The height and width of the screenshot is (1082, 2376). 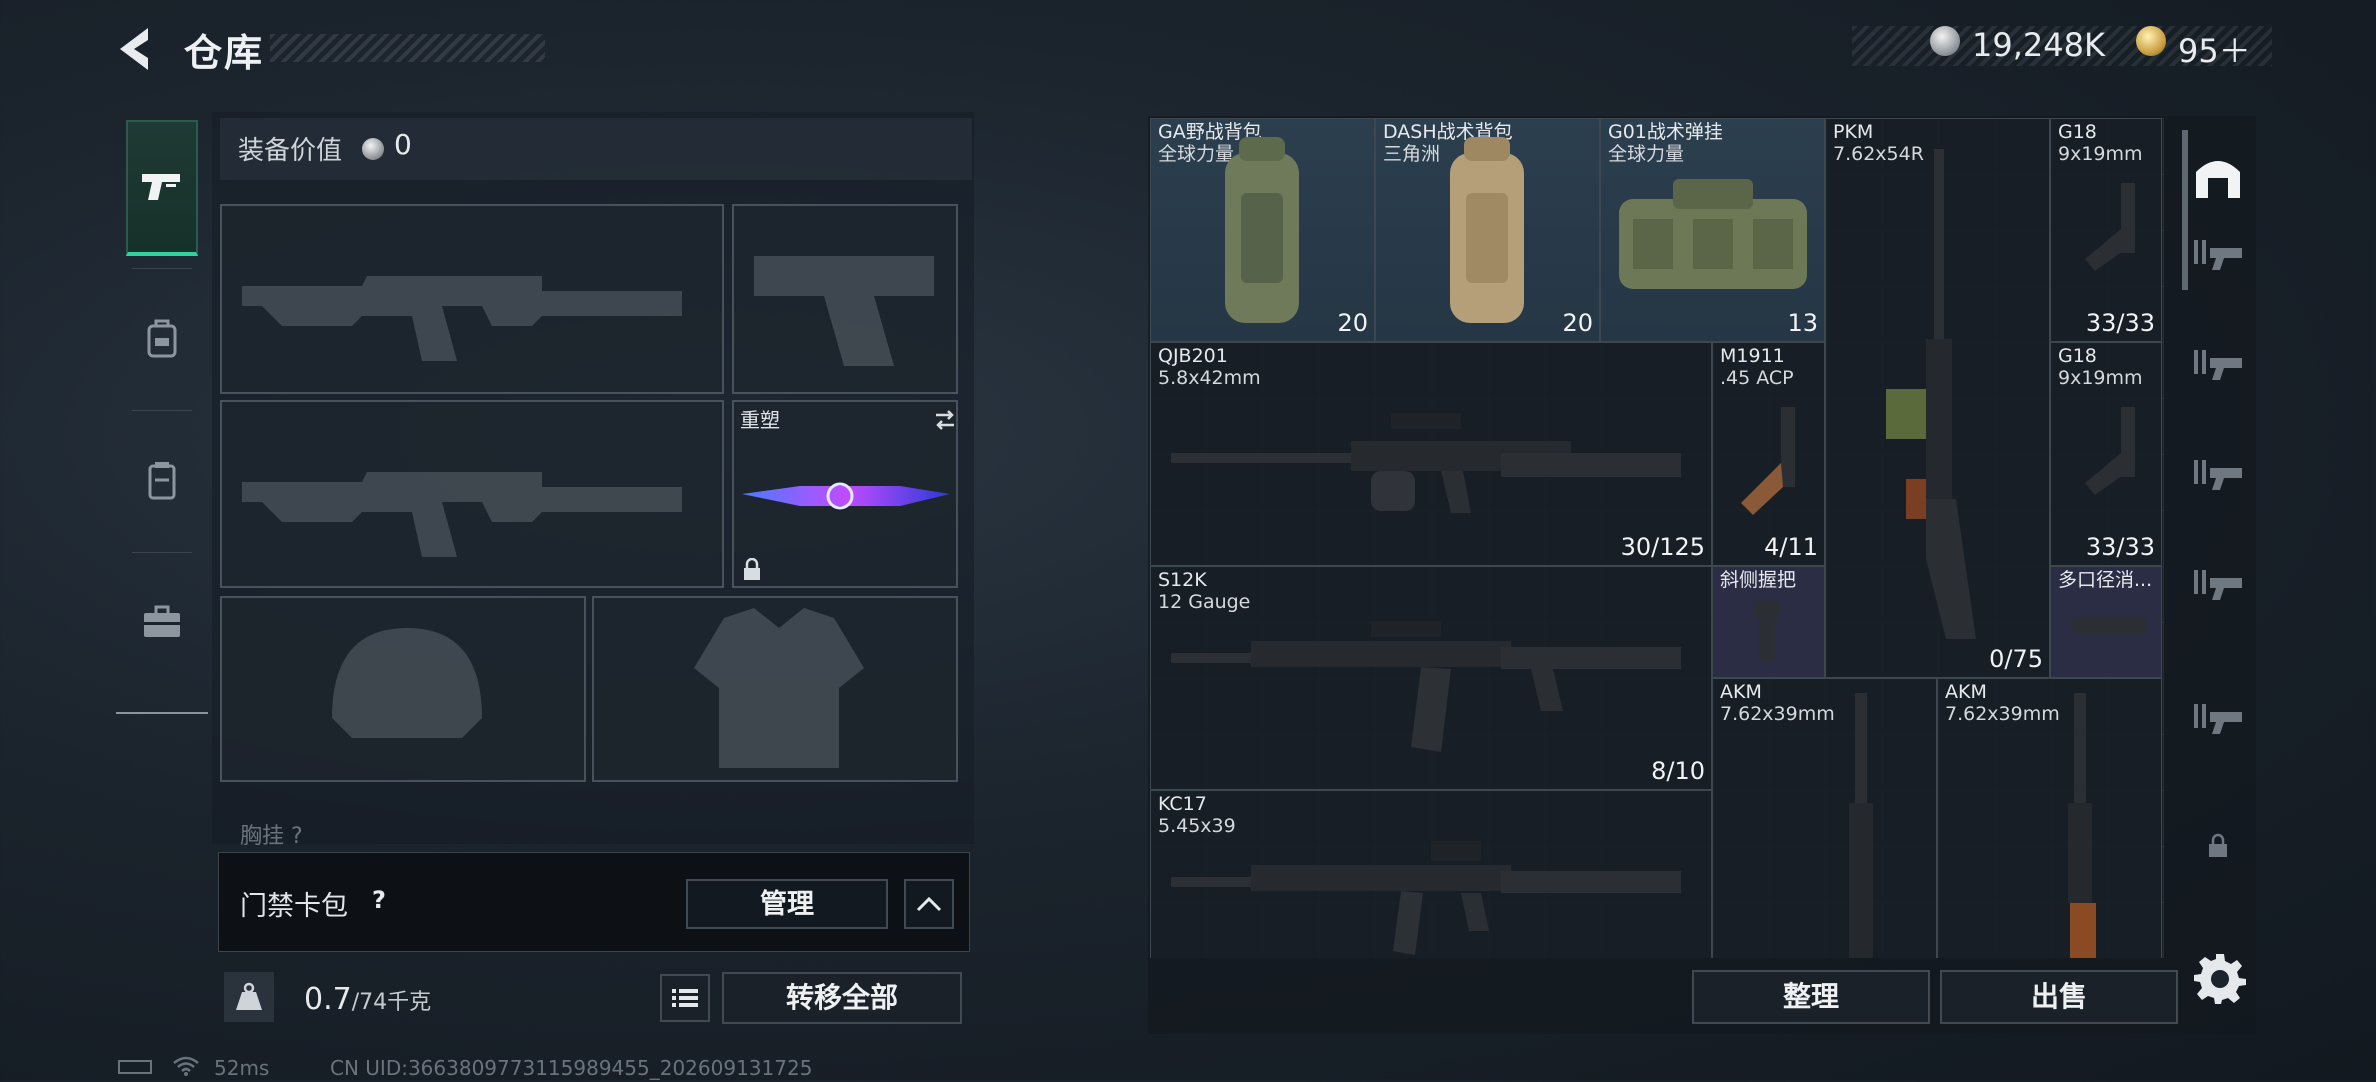 I want to click on pistol-icon, so click(x=161, y=187).